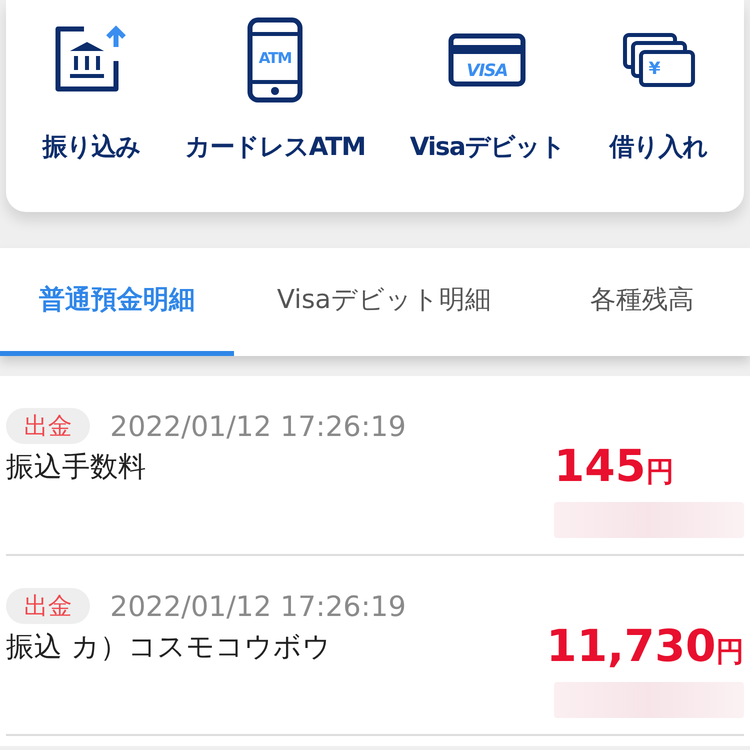  Describe the element at coordinates (488, 106) in the screenshot. I see `shortcut-button: VISA Visaデビット` at that location.